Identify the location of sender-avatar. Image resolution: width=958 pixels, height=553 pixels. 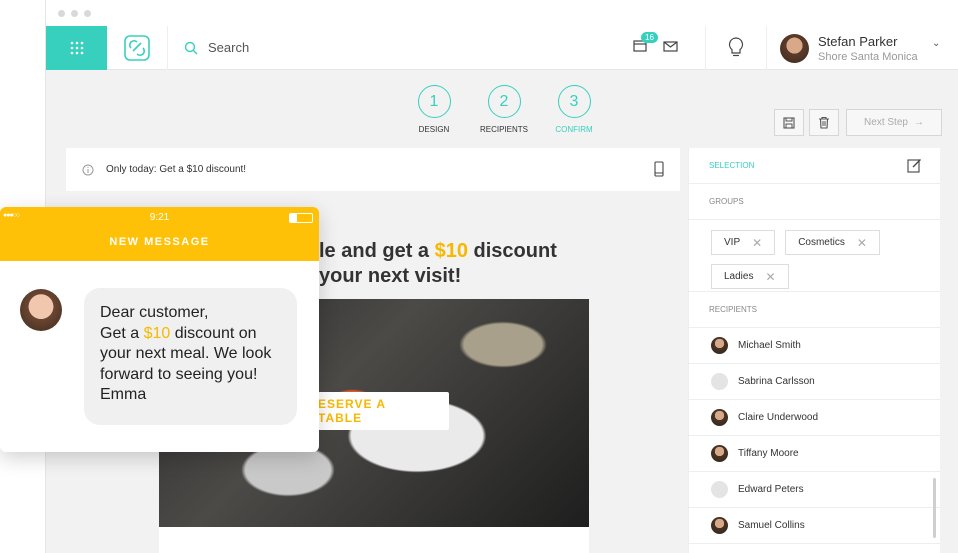
(41, 310).